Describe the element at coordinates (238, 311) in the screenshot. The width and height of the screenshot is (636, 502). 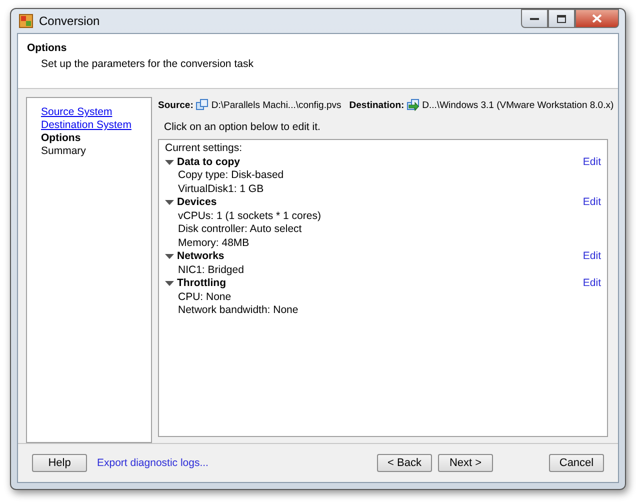
I see `setting-text: Network bandwidth: None` at that location.